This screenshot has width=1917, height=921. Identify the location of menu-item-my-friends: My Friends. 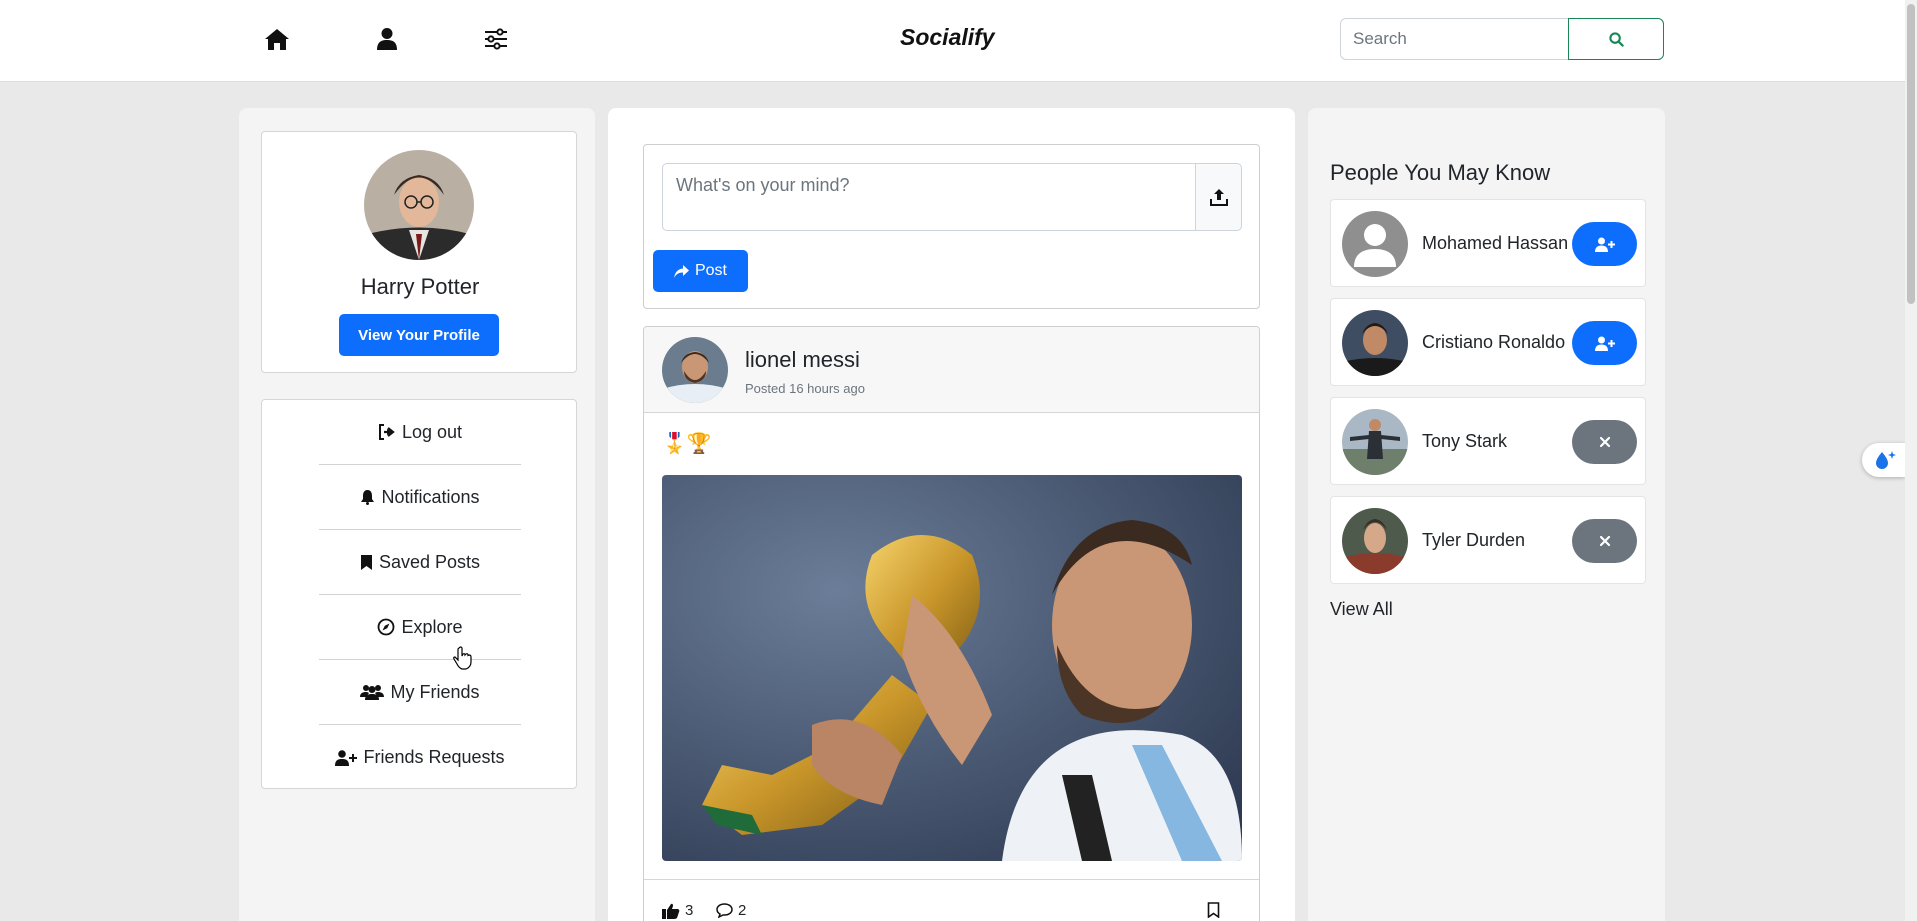
(420, 692).